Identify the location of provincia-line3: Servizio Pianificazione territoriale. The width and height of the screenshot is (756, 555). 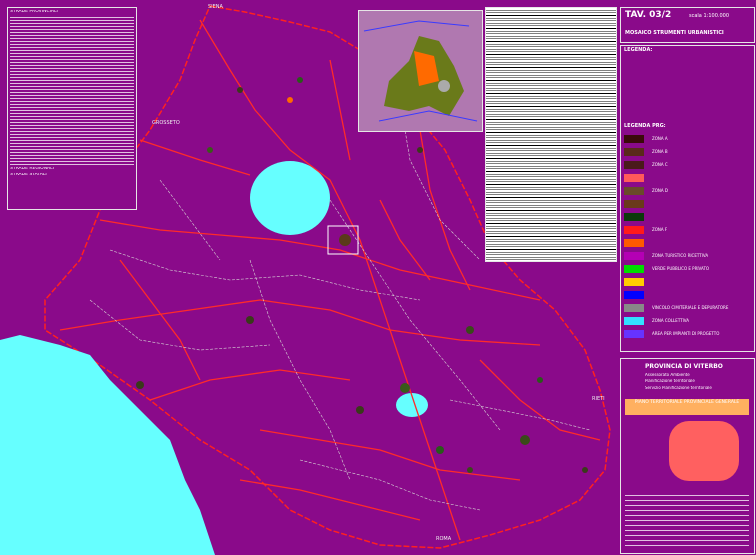
(678, 388).